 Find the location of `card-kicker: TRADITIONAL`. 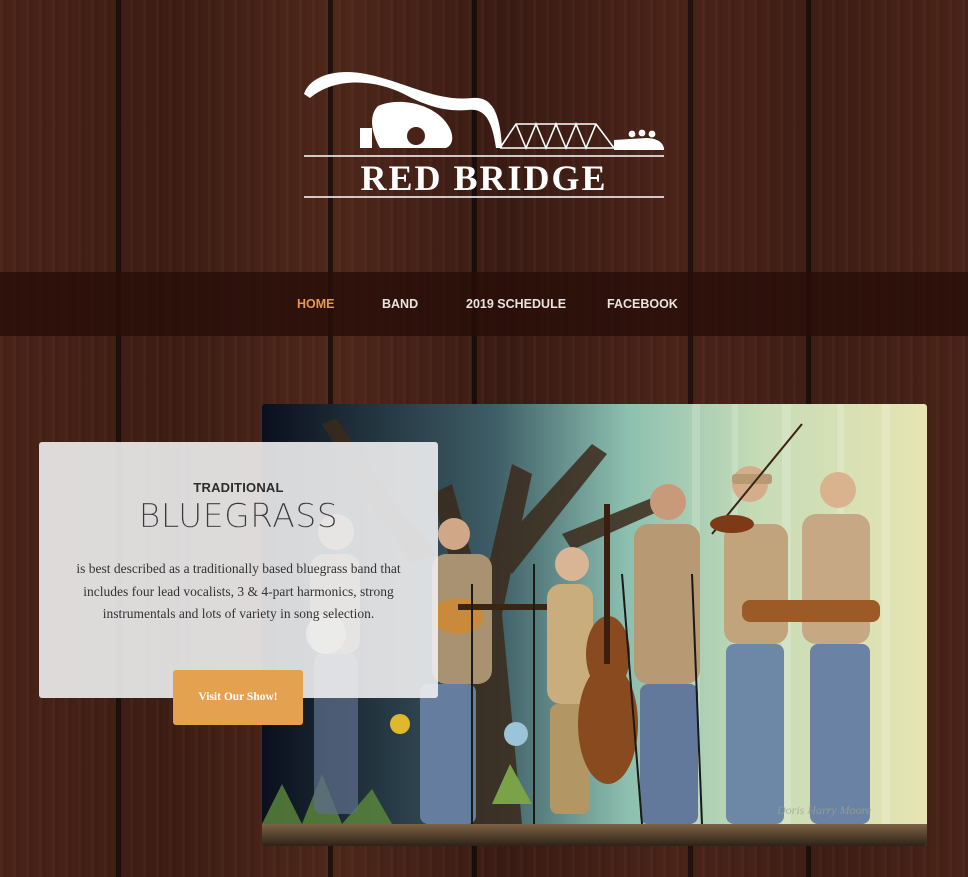

card-kicker: TRADITIONAL is located at coordinates (238, 487).